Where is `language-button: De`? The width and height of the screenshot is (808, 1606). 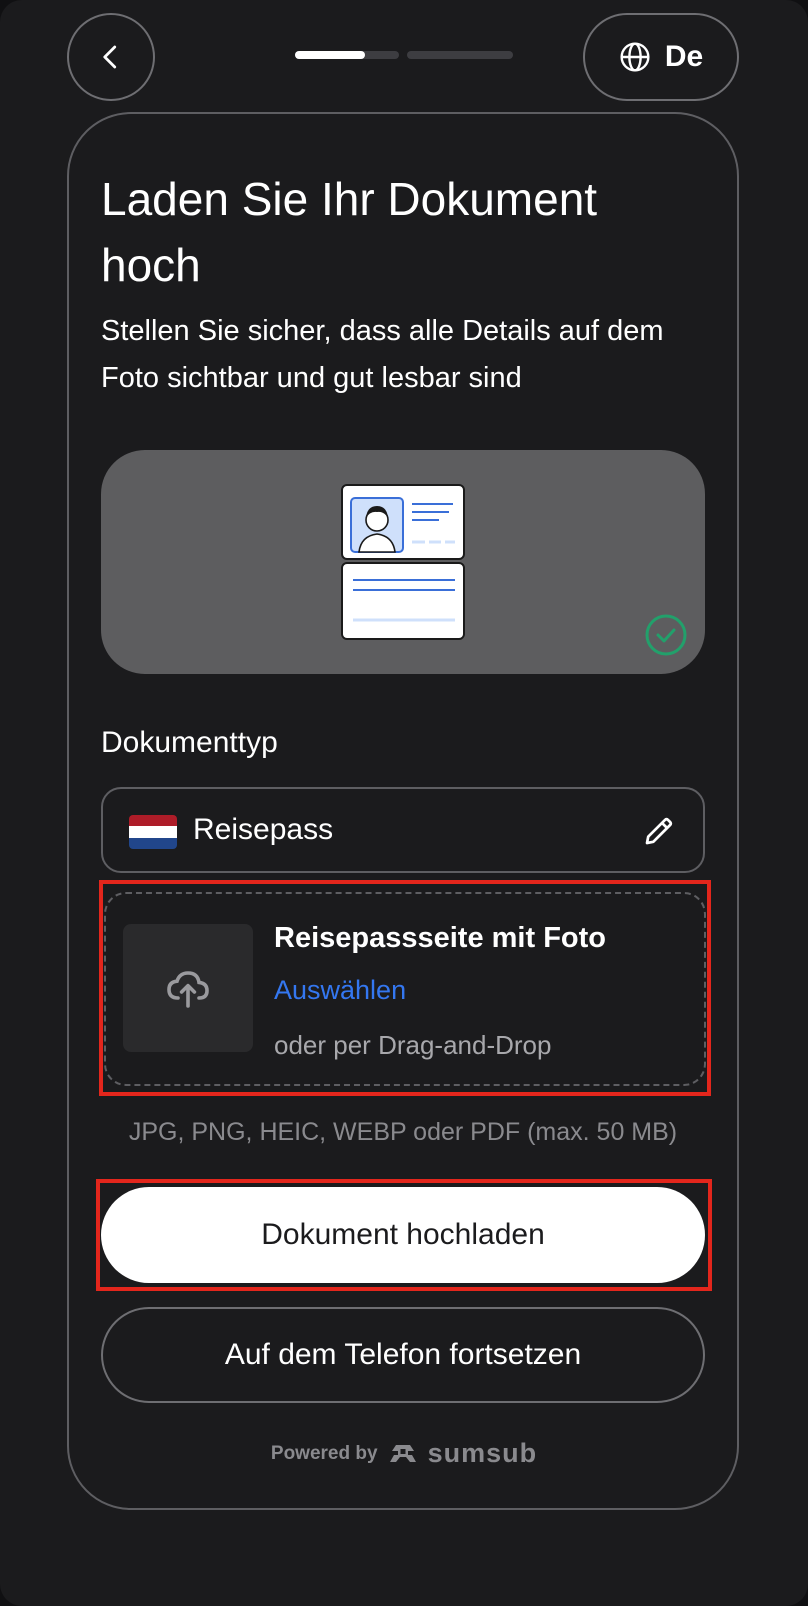 language-button: De is located at coordinates (661, 57).